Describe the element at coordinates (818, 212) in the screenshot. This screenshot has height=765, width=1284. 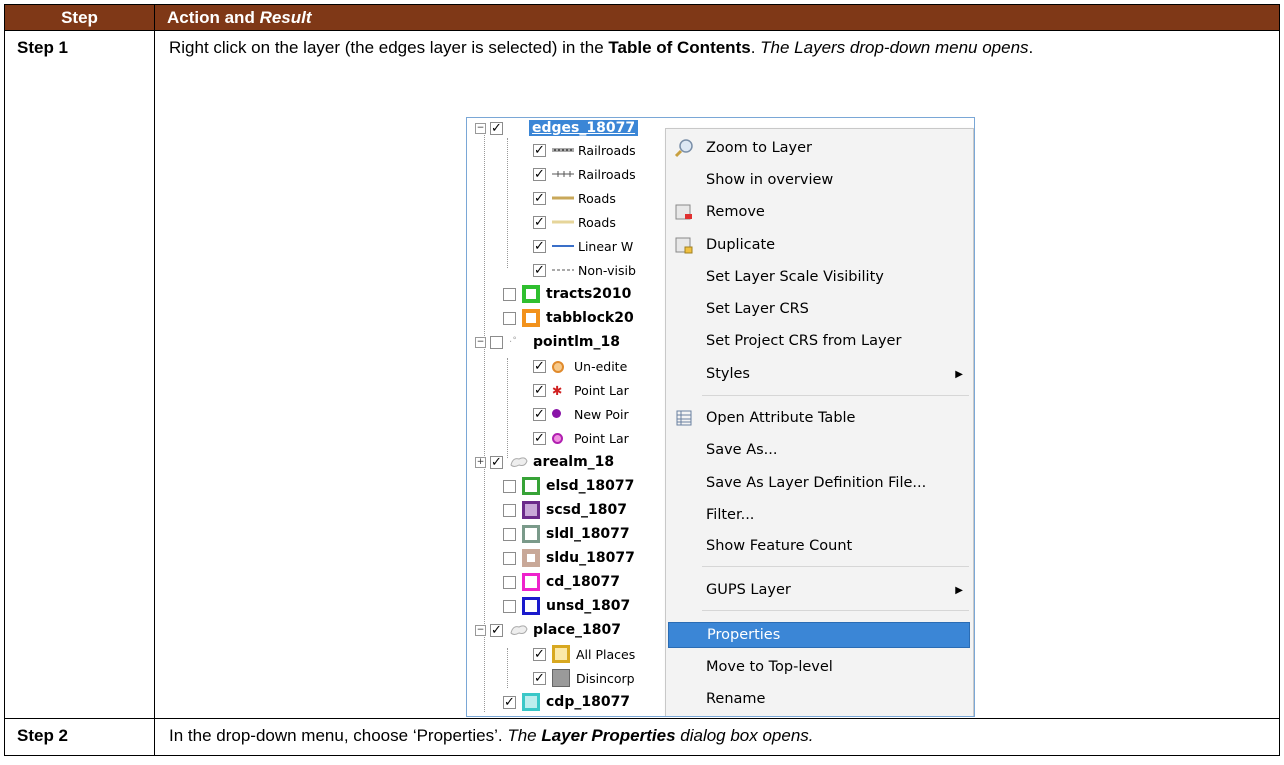
I see `menu-item-remove: Remove` at that location.